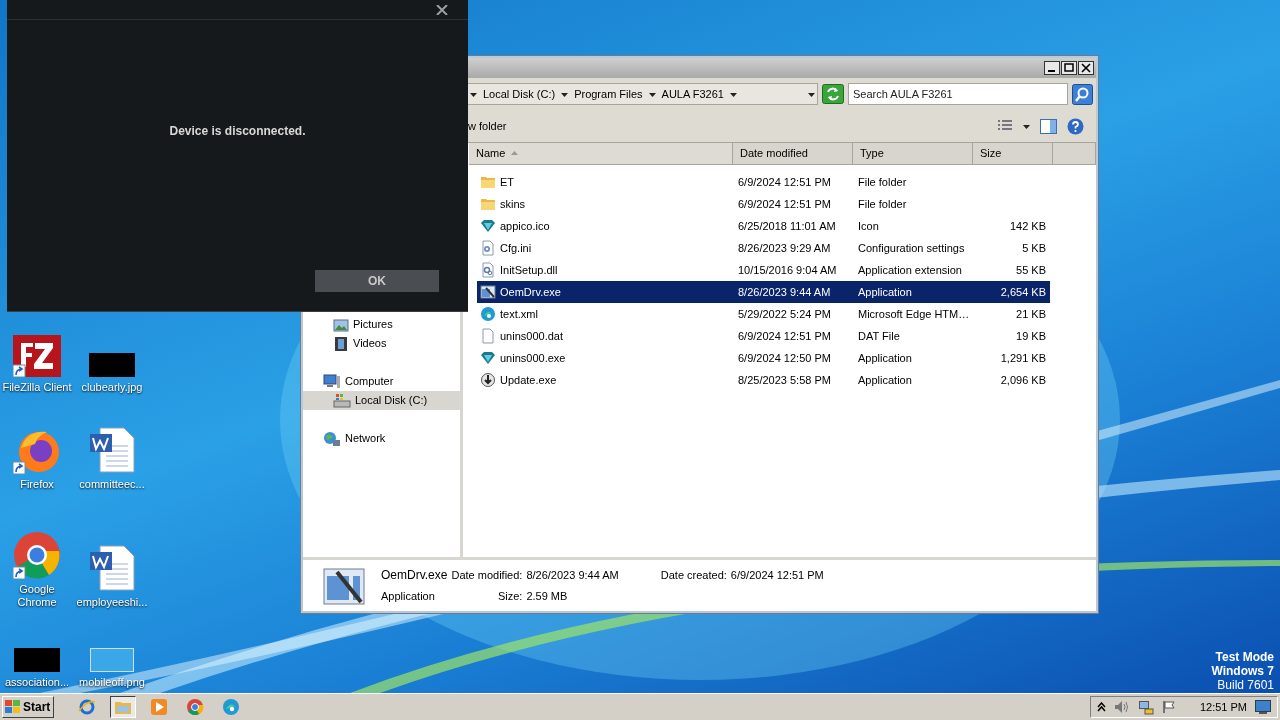 The width and height of the screenshot is (1280, 720). Describe the element at coordinates (519, 94) in the screenshot. I see `breadcrumb: Local Disk (C:)` at that location.